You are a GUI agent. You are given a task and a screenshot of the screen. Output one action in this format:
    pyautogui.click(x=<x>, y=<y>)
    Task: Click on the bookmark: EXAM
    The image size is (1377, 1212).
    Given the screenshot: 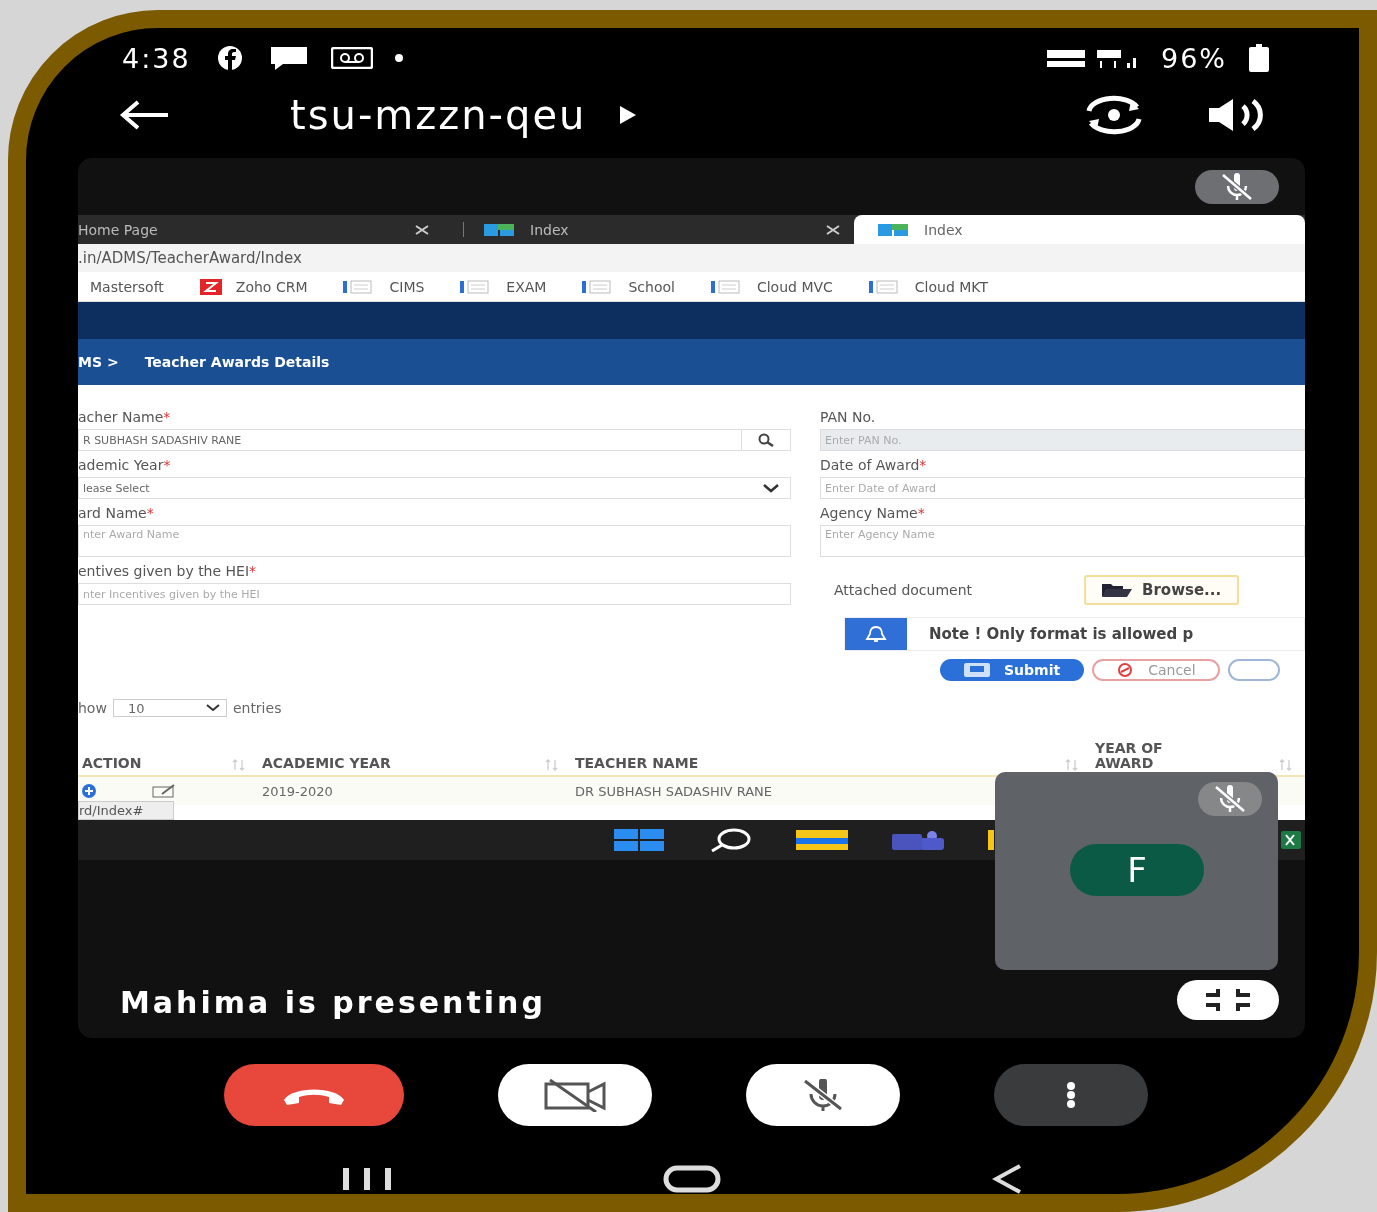 What is the action you would take?
    pyautogui.click(x=503, y=286)
    